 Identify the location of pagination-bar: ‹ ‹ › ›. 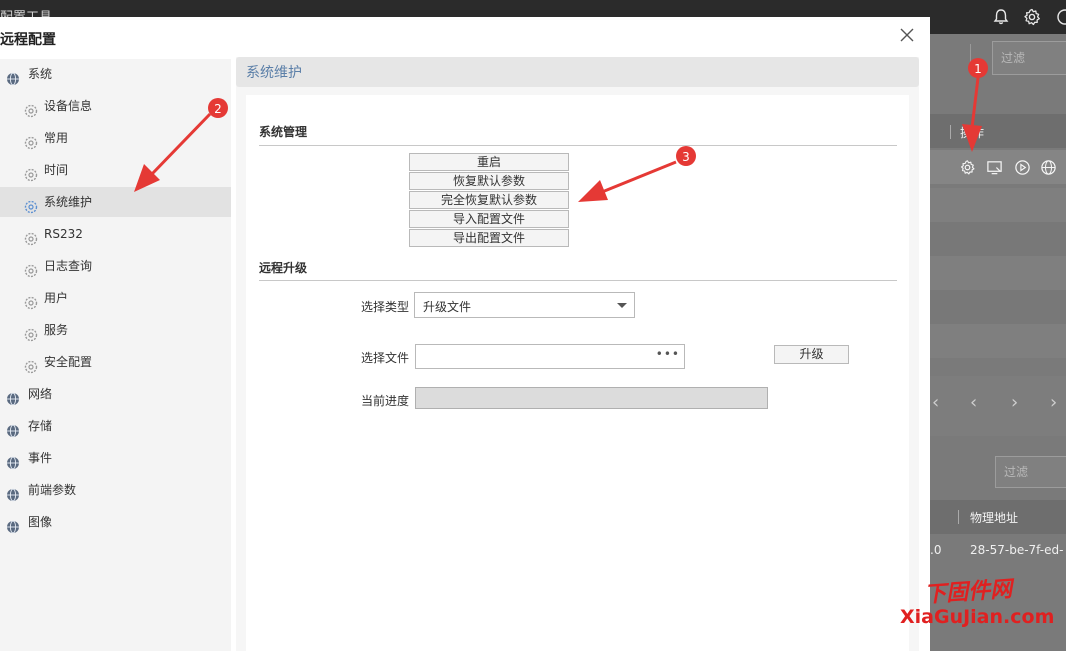
(998, 406).